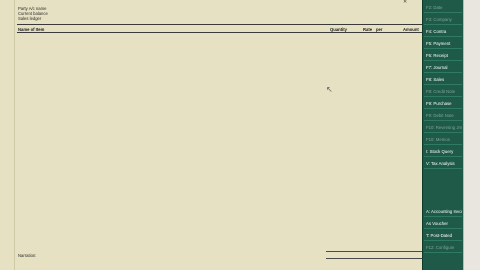  Describe the element at coordinates (443, 140) in the screenshot. I see `sidebar-item-memos: F10: Memos` at that location.